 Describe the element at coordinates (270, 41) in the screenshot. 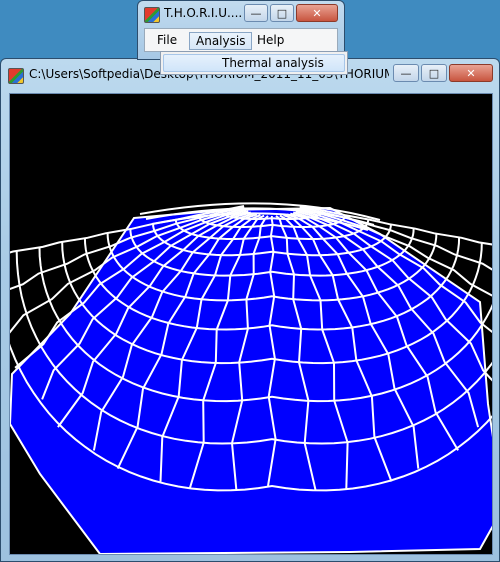

I see `menu-help: Help` at that location.